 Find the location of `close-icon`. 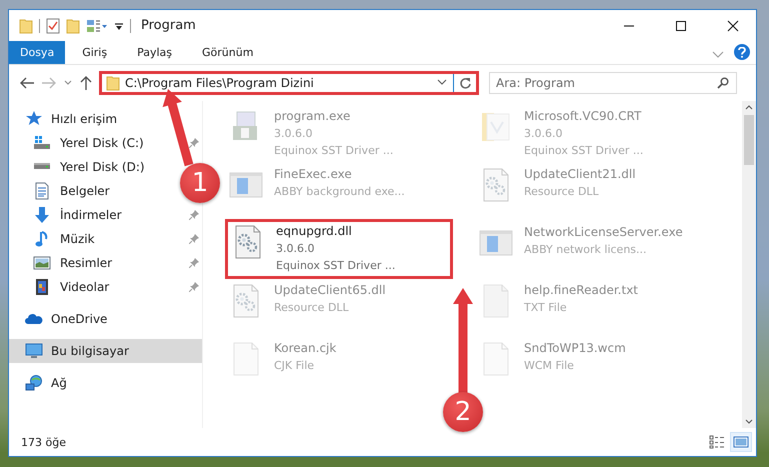

close-icon is located at coordinates (733, 26).